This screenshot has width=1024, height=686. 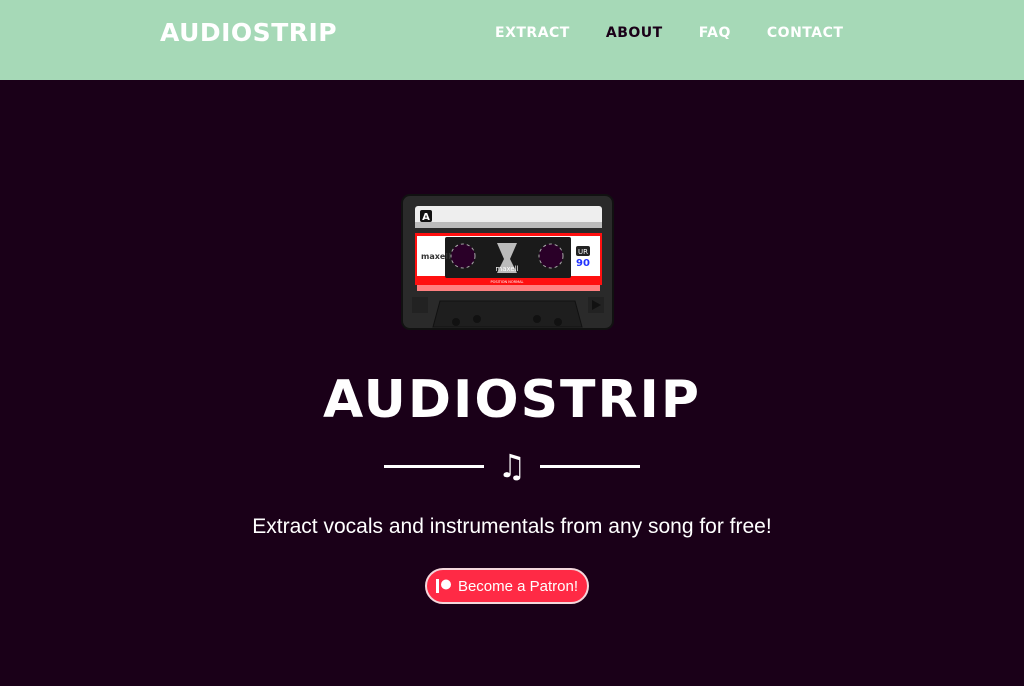 What do you see at coordinates (506, 269) in the screenshot?
I see `svg-text: maxell` at bounding box center [506, 269].